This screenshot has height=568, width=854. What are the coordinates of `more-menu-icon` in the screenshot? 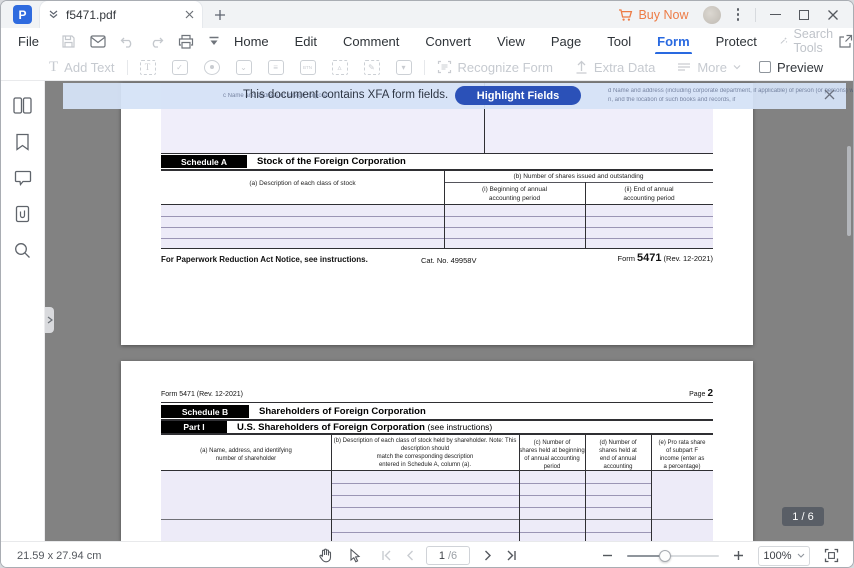 It's located at (738, 14).